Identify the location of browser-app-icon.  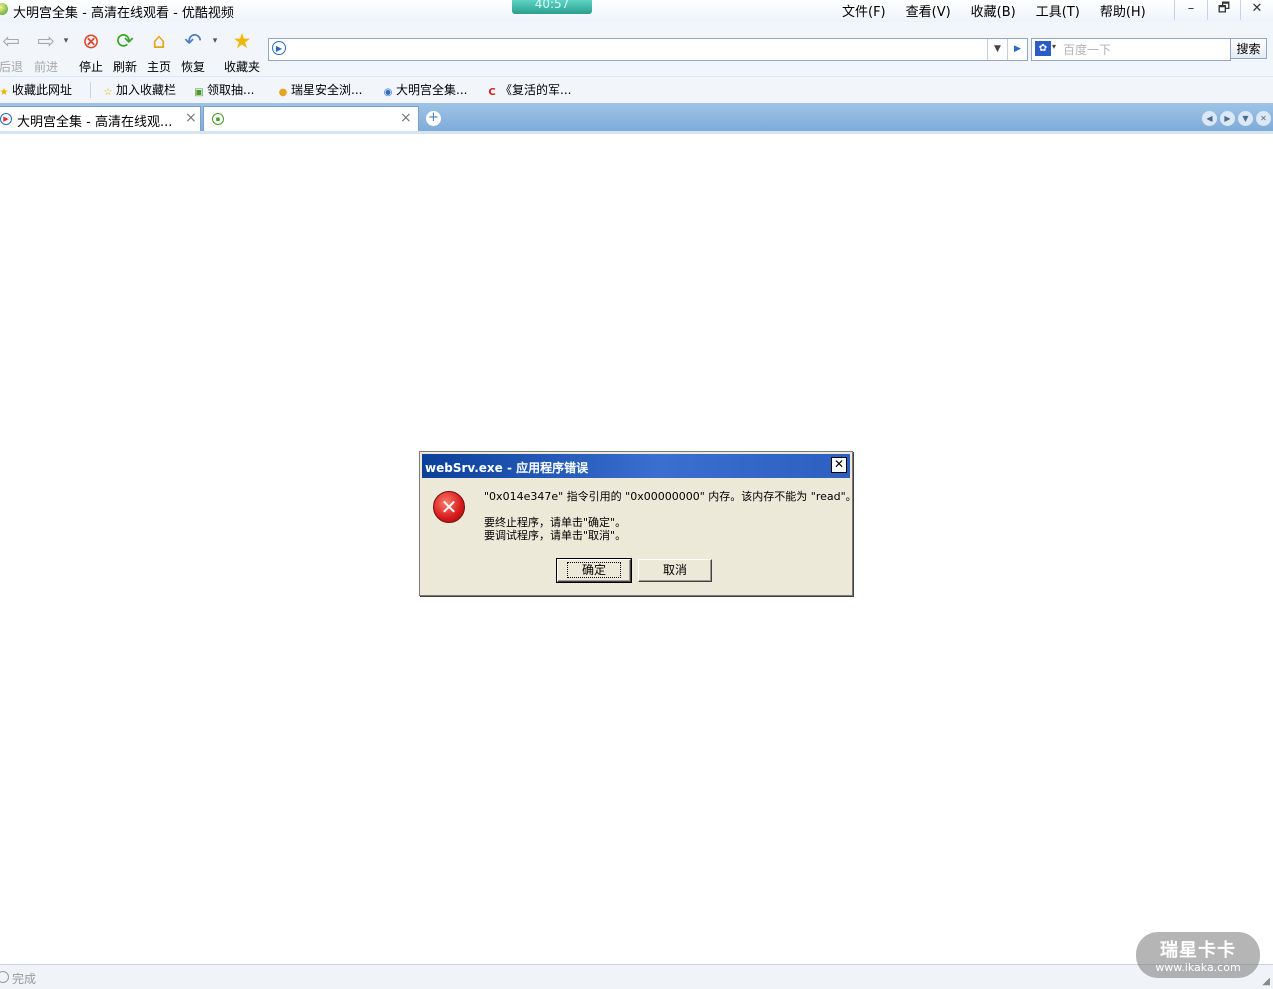
(4, 9).